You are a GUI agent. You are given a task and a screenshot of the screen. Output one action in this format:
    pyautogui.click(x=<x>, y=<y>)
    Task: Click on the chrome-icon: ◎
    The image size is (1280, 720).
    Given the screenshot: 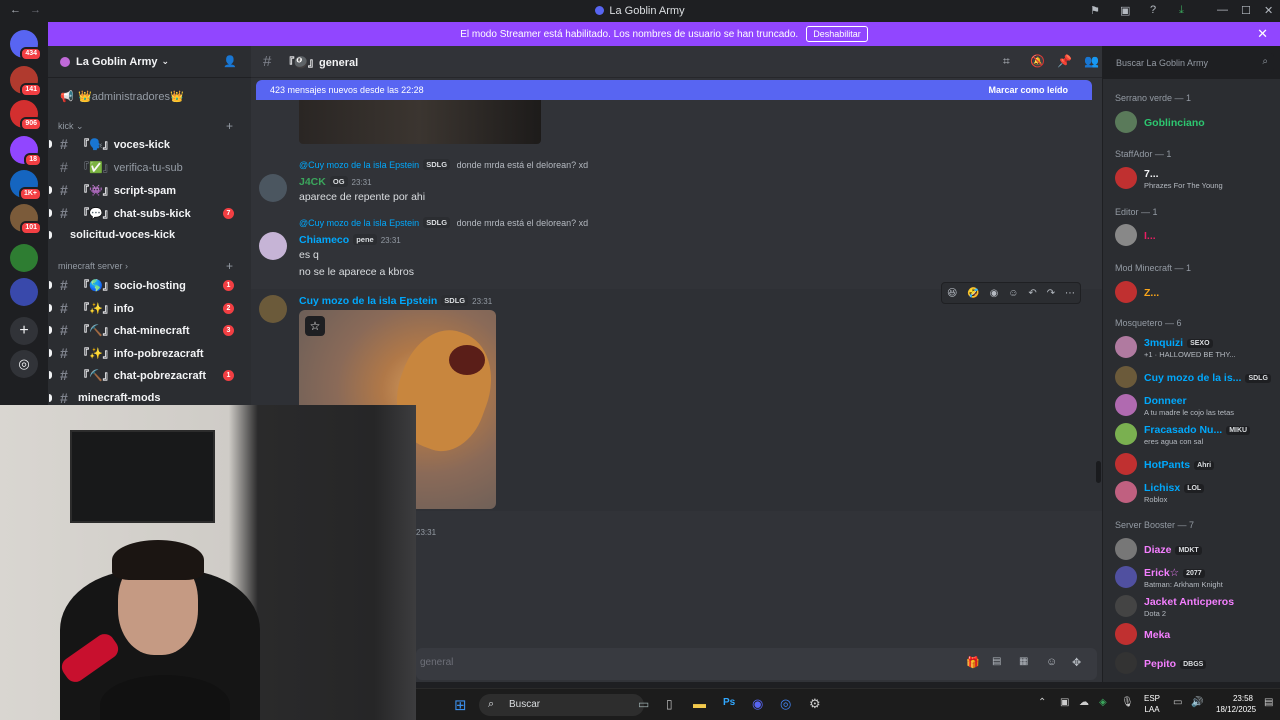 What is the action you would take?
    pyautogui.click(x=785, y=704)
    